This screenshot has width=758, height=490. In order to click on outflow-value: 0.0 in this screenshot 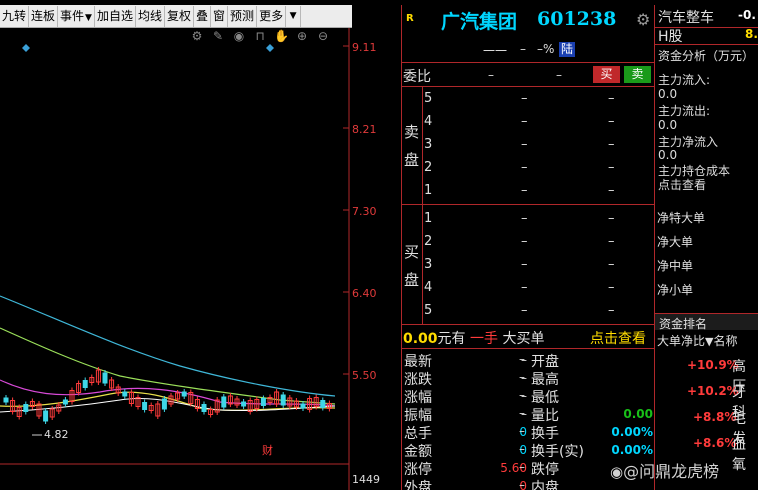, I will do `click(668, 125)`.